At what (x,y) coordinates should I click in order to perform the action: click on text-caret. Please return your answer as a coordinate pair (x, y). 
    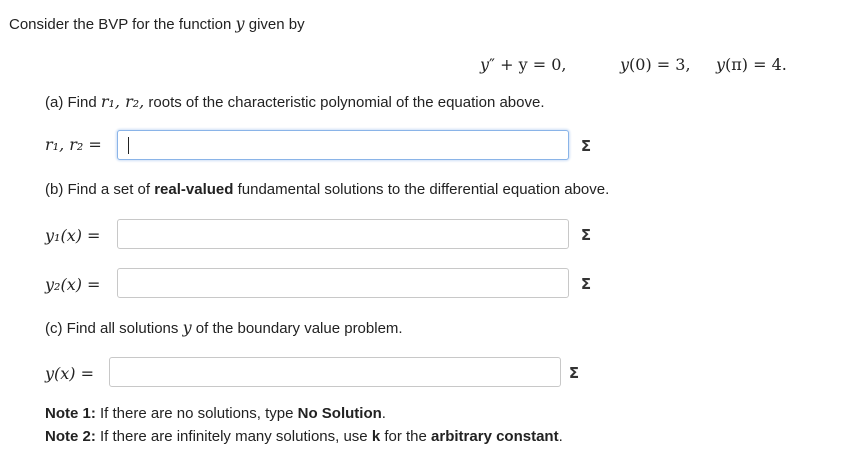
    Looking at the image, I should click on (128, 145).